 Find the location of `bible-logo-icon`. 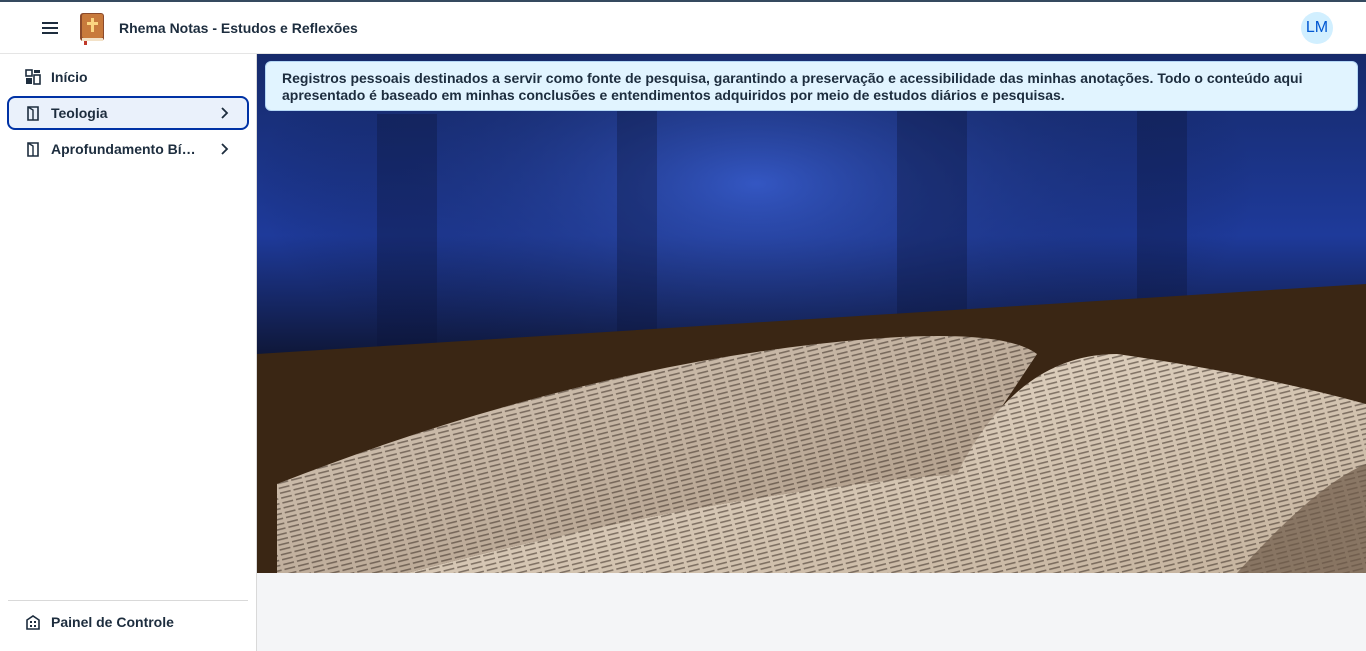

bible-logo-icon is located at coordinates (92, 28).